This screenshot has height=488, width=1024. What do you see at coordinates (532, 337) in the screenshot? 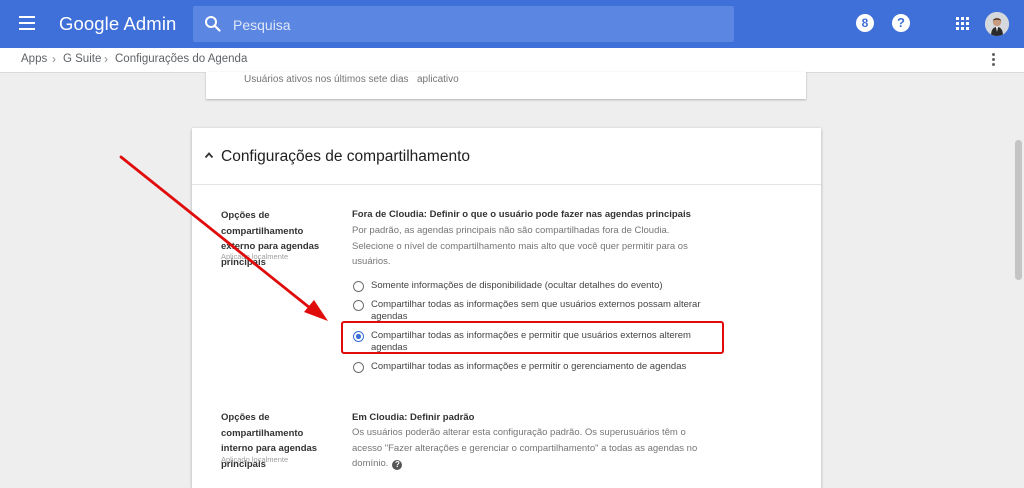
I see `annotation-highlight-box` at bounding box center [532, 337].